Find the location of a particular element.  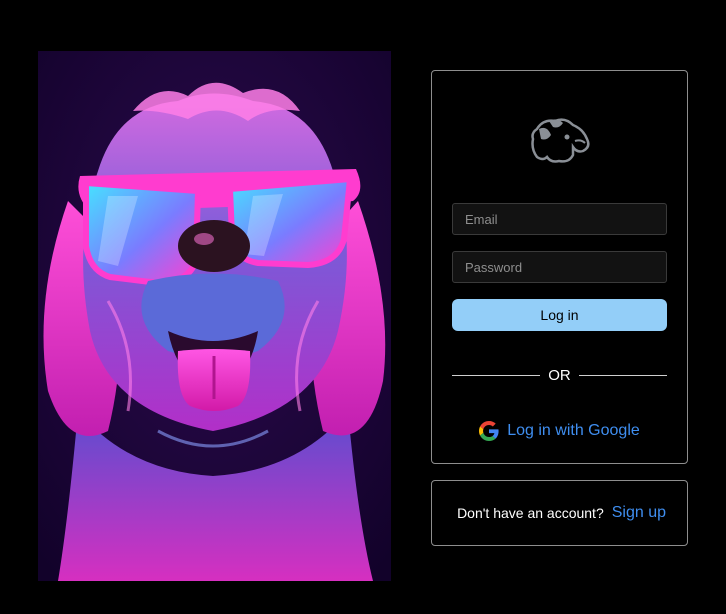

signup-question: Don't have an account? is located at coordinates (530, 513).